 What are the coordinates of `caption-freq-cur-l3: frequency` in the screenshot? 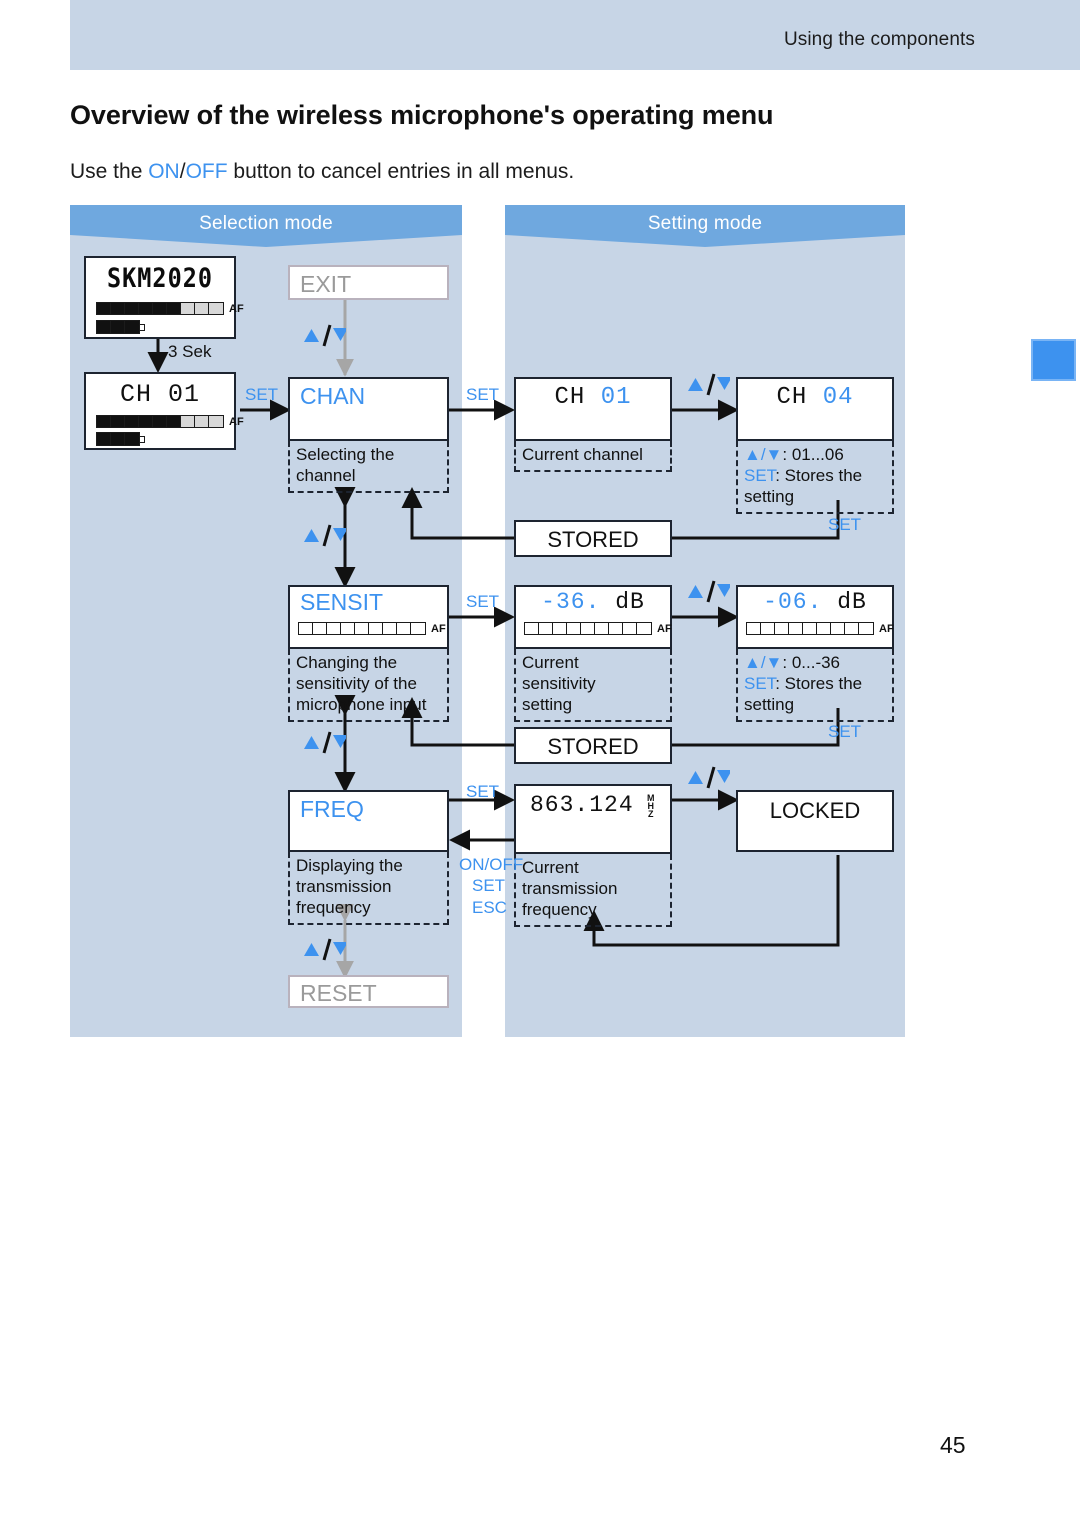 It's located at (559, 909).